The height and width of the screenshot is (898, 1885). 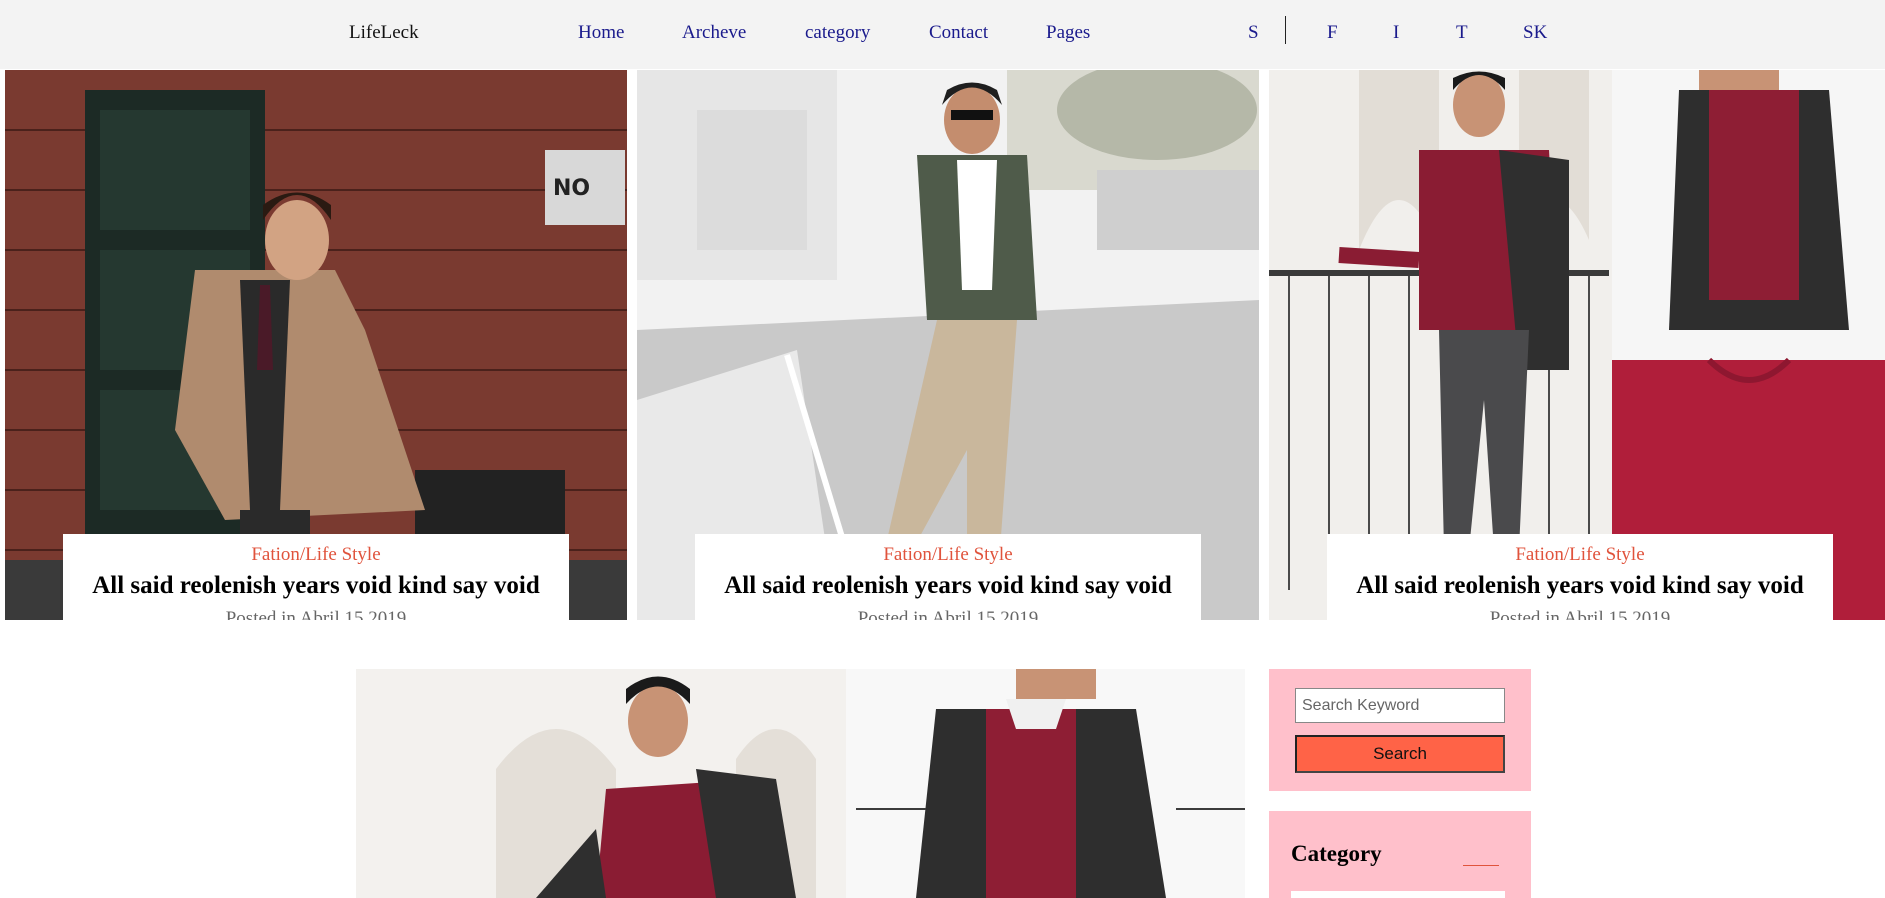 I want to click on social-link-twitter: T, so click(x=1462, y=33).